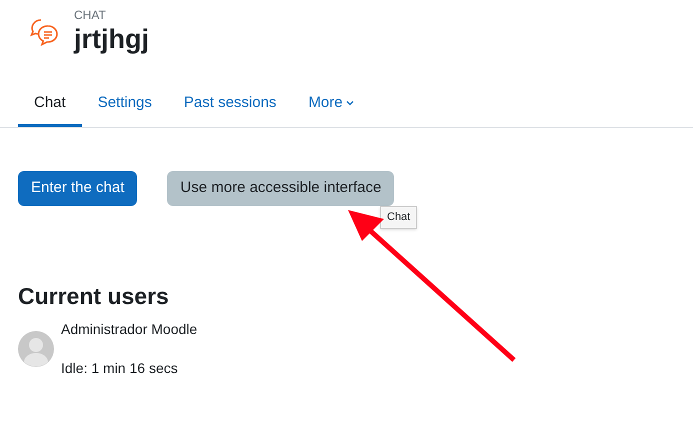 Image resolution: width=693 pixels, height=440 pixels. What do you see at coordinates (78, 188) in the screenshot?
I see `enter-chat-button: Enter the chat` at bounding box center [78, 188].